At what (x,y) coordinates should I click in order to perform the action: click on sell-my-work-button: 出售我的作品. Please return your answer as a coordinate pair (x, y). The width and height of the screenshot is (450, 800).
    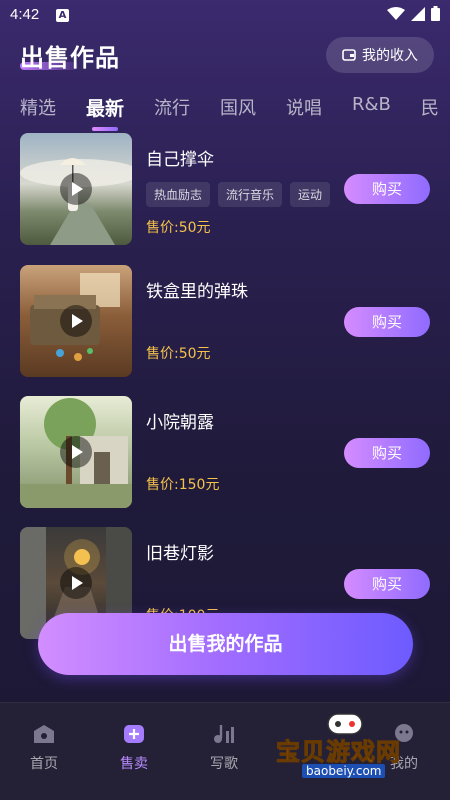
    Looking at the image, I should click on (225, 644).